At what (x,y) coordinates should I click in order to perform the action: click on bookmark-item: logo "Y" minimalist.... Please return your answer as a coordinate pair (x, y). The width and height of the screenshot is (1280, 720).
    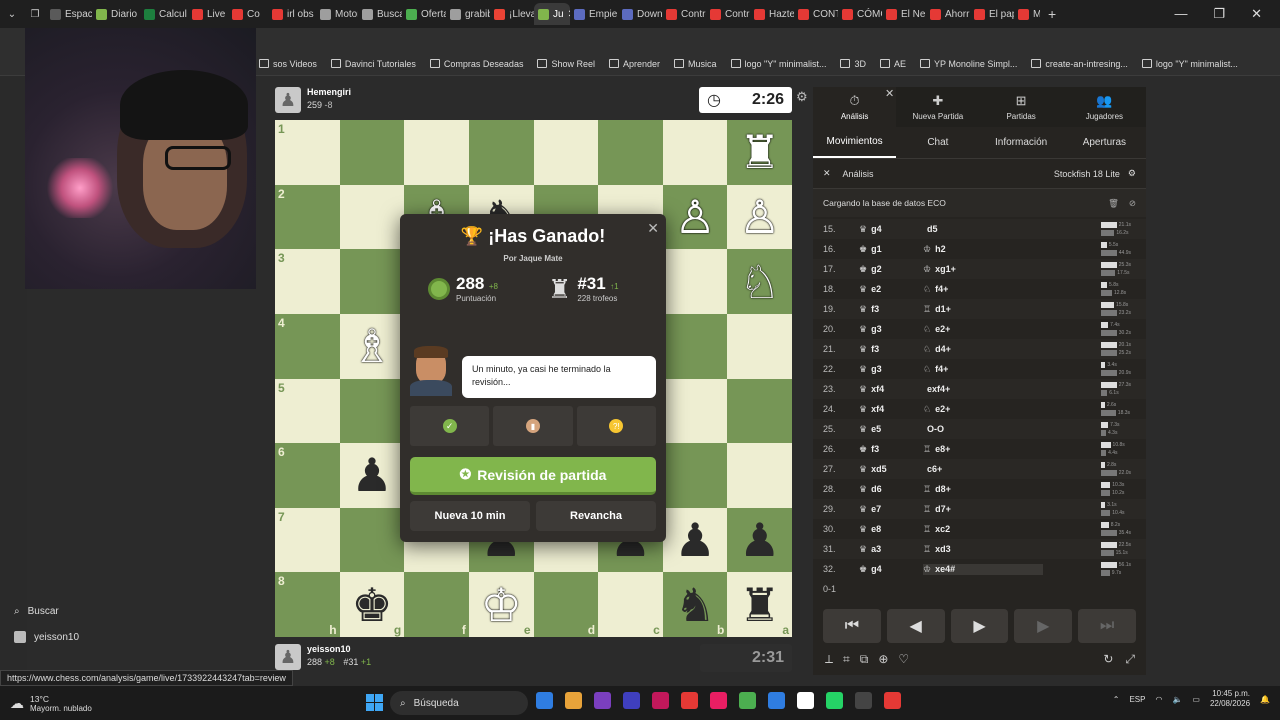
    Looking at the image, I should click on (779, 64).